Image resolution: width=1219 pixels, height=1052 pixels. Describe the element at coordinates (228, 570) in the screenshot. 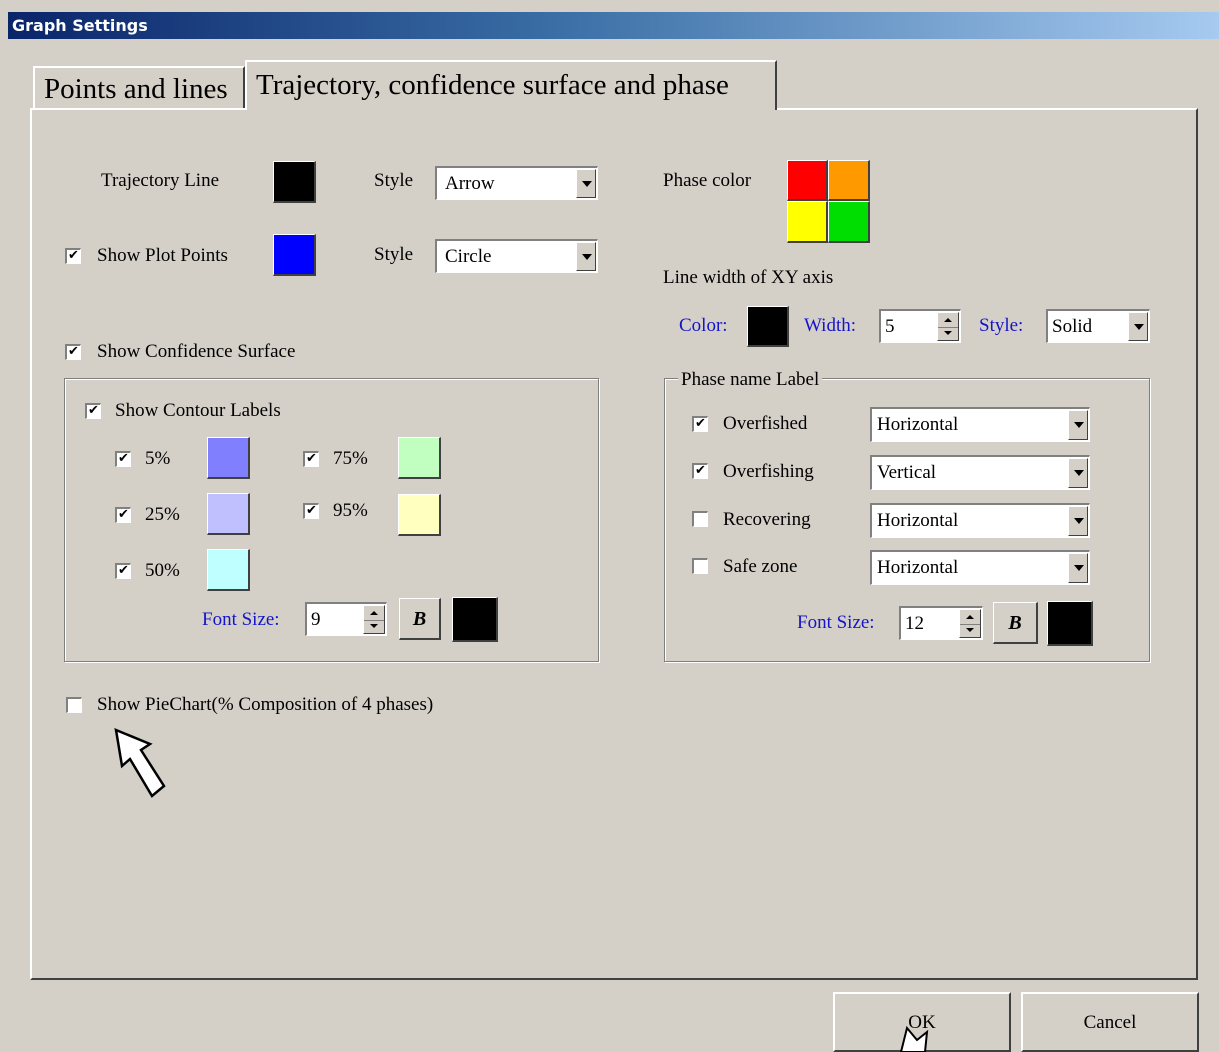

I see `level-50-color-swatch` at that location.